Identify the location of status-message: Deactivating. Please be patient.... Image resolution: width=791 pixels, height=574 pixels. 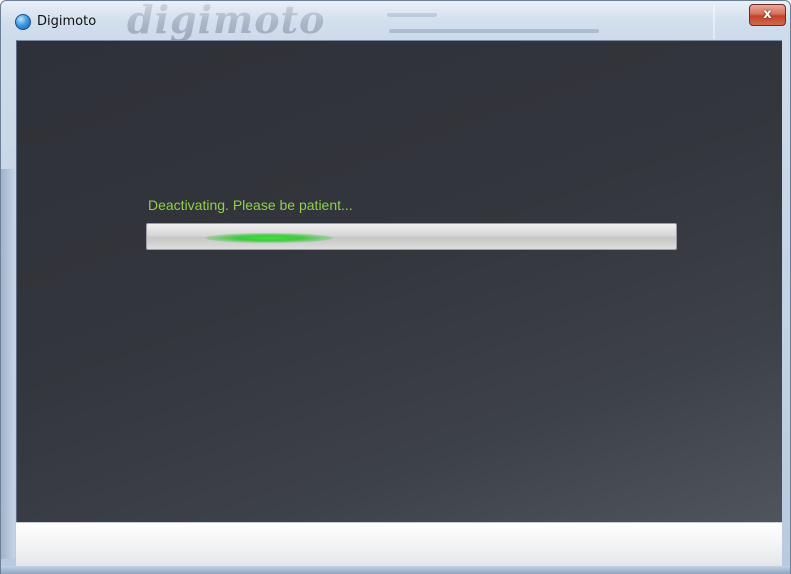
(250, 205).